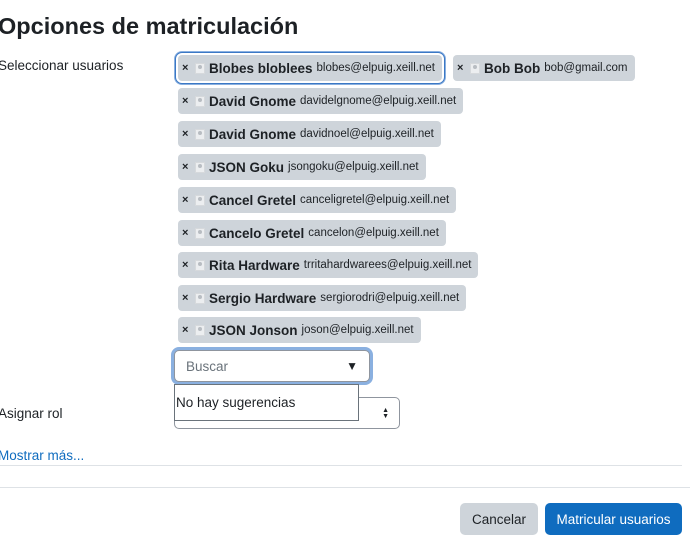 The image size is (690, 544). What do you see at coordinates (499, 519) in the screenshot?
I see `cancel-button: Cancelar` at bounding box center [499, 519].